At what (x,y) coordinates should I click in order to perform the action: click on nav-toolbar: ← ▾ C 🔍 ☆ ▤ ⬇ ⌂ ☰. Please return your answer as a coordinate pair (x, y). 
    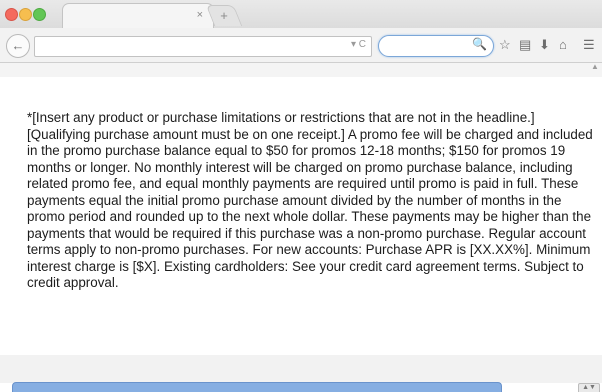
    Looking at the image, I should click on (301, 45).